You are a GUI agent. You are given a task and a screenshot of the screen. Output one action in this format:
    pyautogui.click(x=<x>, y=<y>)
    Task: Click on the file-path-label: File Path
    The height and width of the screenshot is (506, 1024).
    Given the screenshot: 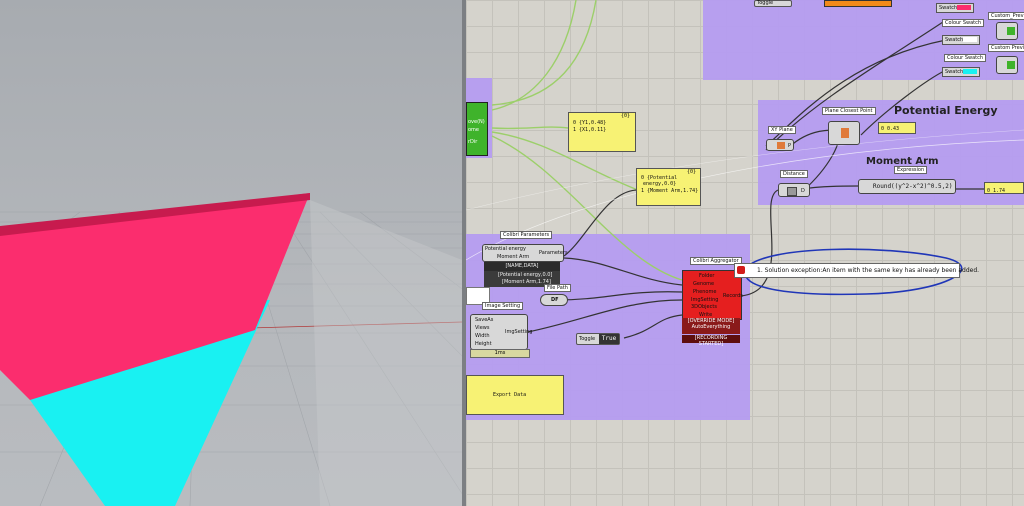 What is the action you would take?
    pyautogui.click(x=557, y=288)
    